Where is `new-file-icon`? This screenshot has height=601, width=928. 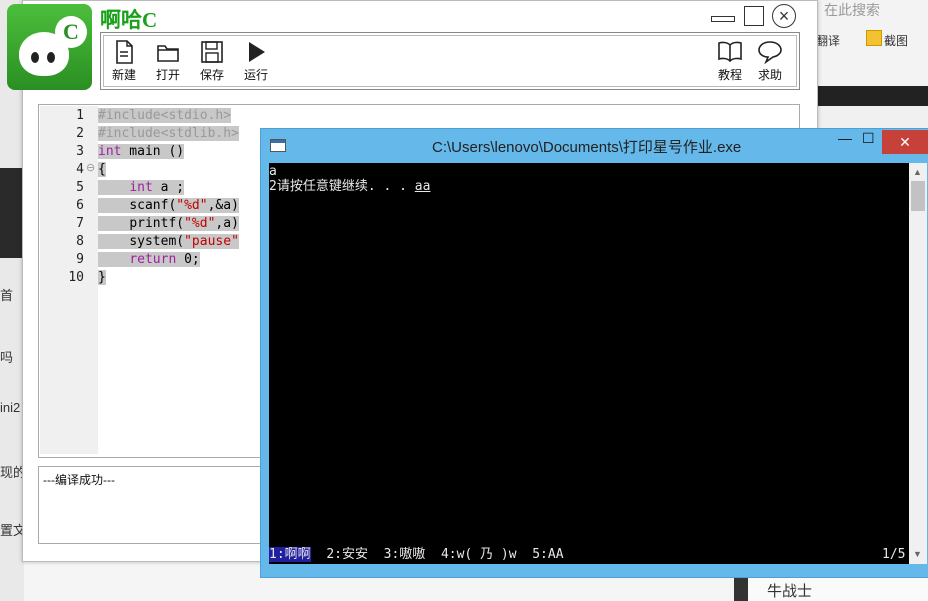
new-file-icon is located at coordinates (124, 52).